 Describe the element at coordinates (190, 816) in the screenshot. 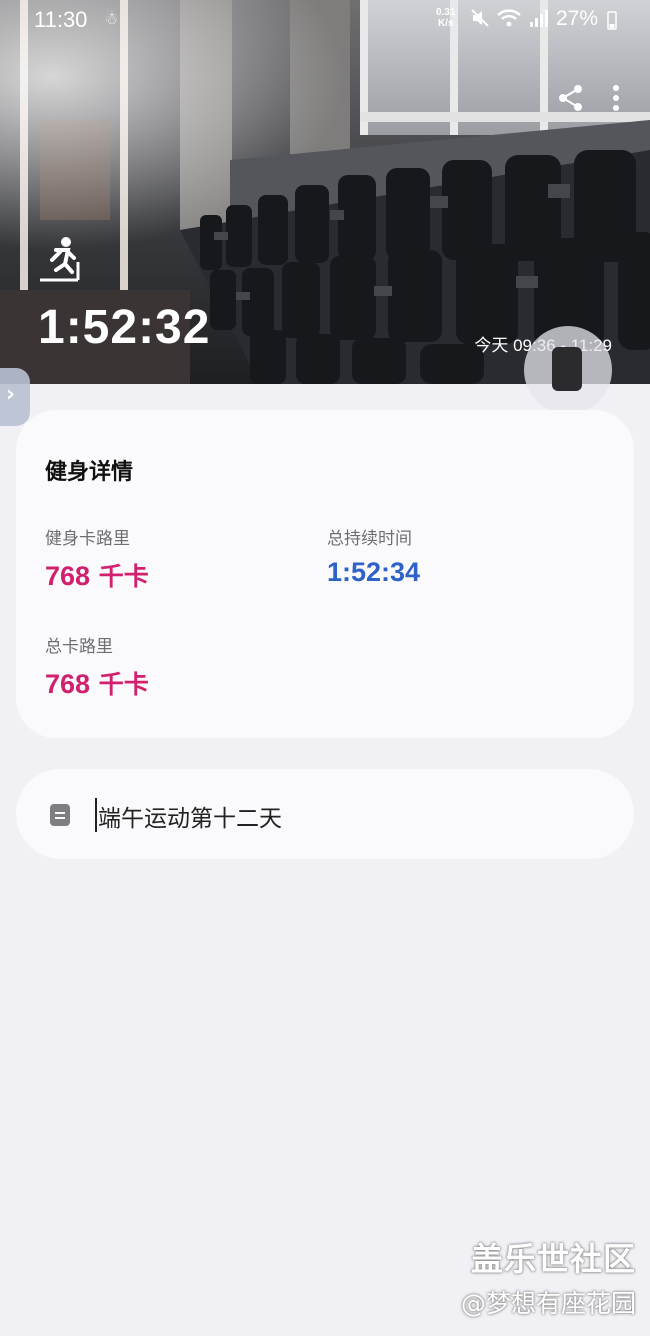

I see `note-input: 端午运动第十二天` at that location.